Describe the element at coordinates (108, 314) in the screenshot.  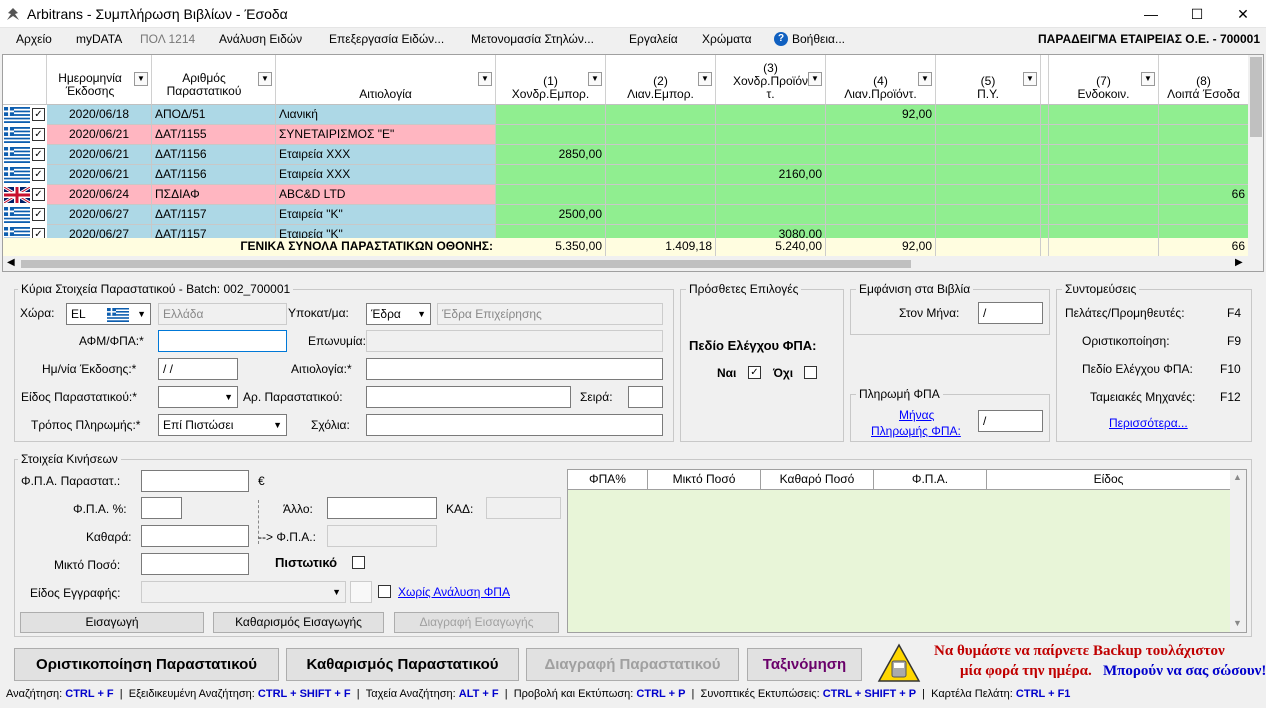
I see `country-select: EL ▼` at that location.